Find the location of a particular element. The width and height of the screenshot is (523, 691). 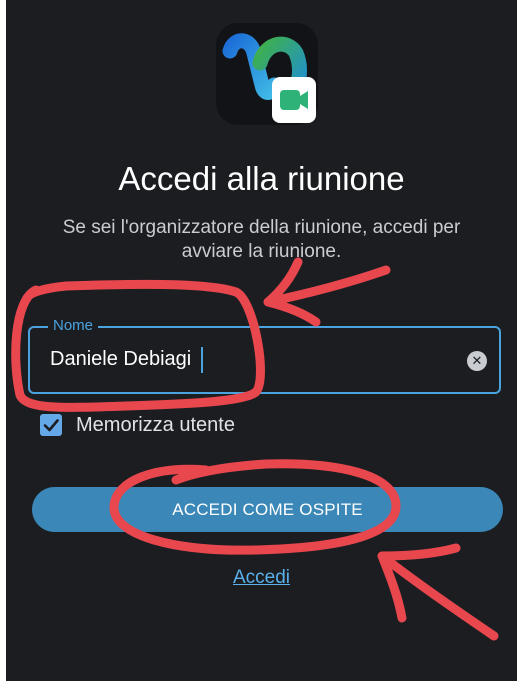

annotation-arrow-top is located at coordinates (327, 292).